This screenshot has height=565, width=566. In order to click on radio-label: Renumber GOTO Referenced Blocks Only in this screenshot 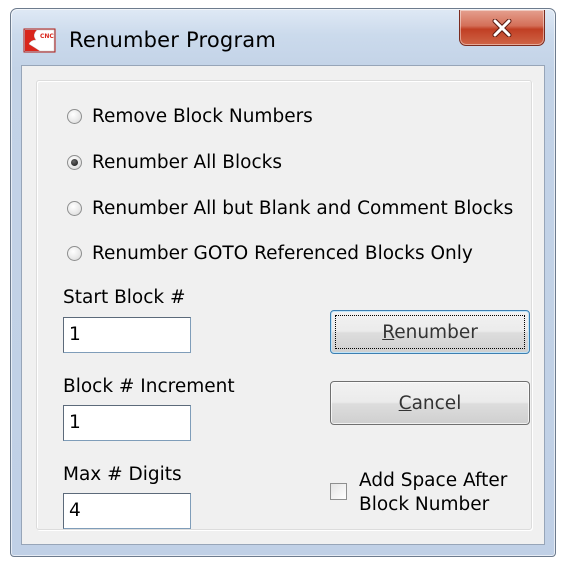, I will do `click(282, 253)`.